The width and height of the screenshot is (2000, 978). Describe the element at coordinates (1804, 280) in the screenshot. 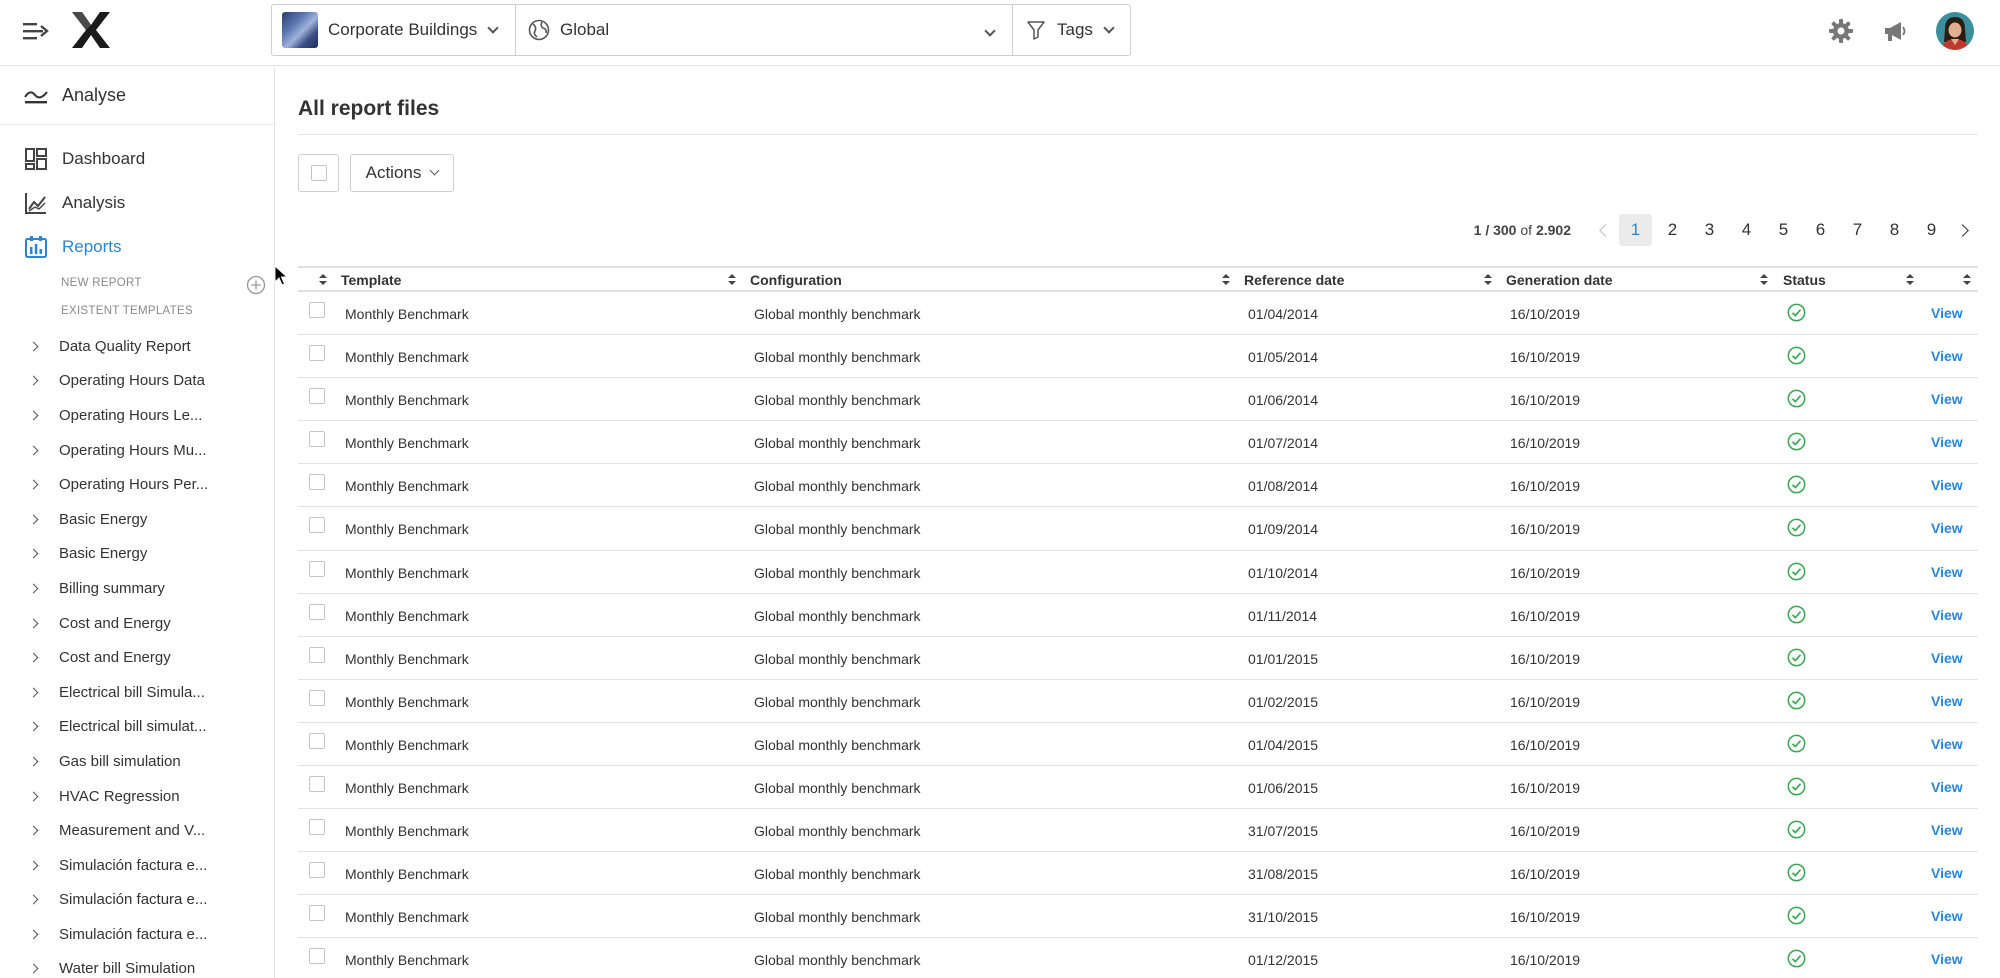

I see `column-header-status: Status` at that location.